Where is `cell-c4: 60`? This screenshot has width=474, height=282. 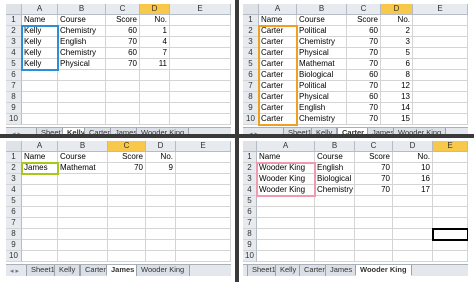 cell-c4: 60 is located at coordinates (123, 53).